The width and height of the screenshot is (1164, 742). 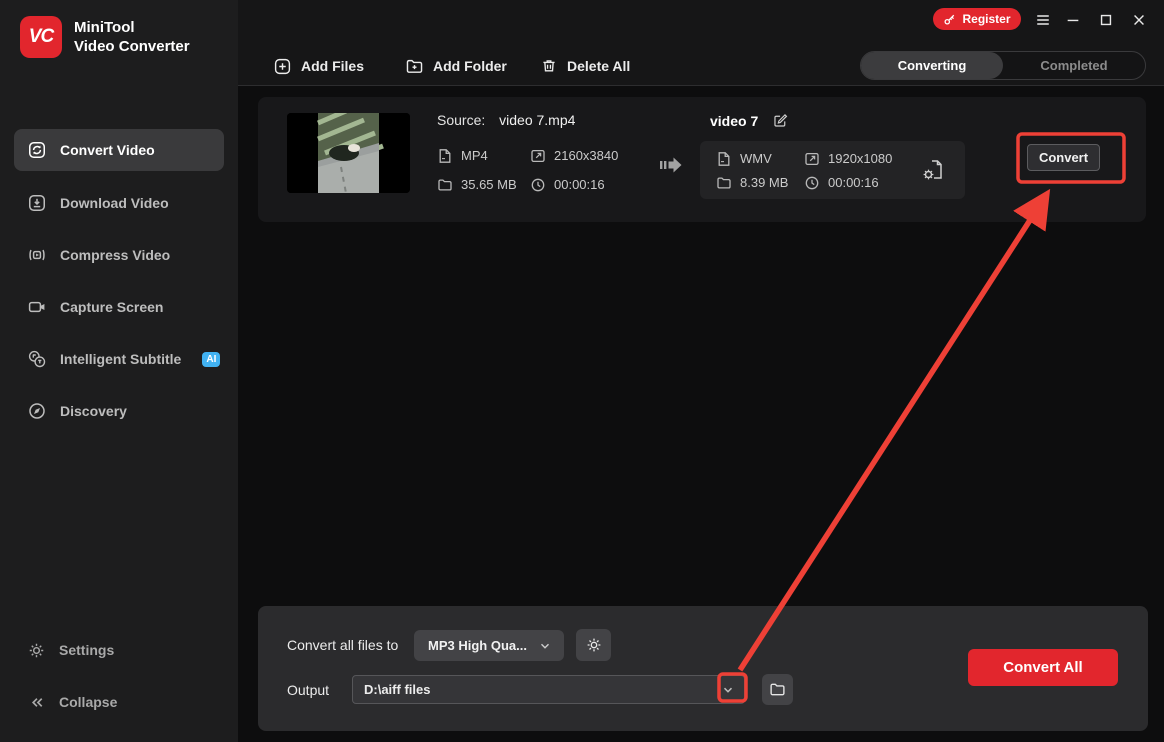 I want to click on sidebar-item-download-video: Download Video, so click(x=119, y=203).